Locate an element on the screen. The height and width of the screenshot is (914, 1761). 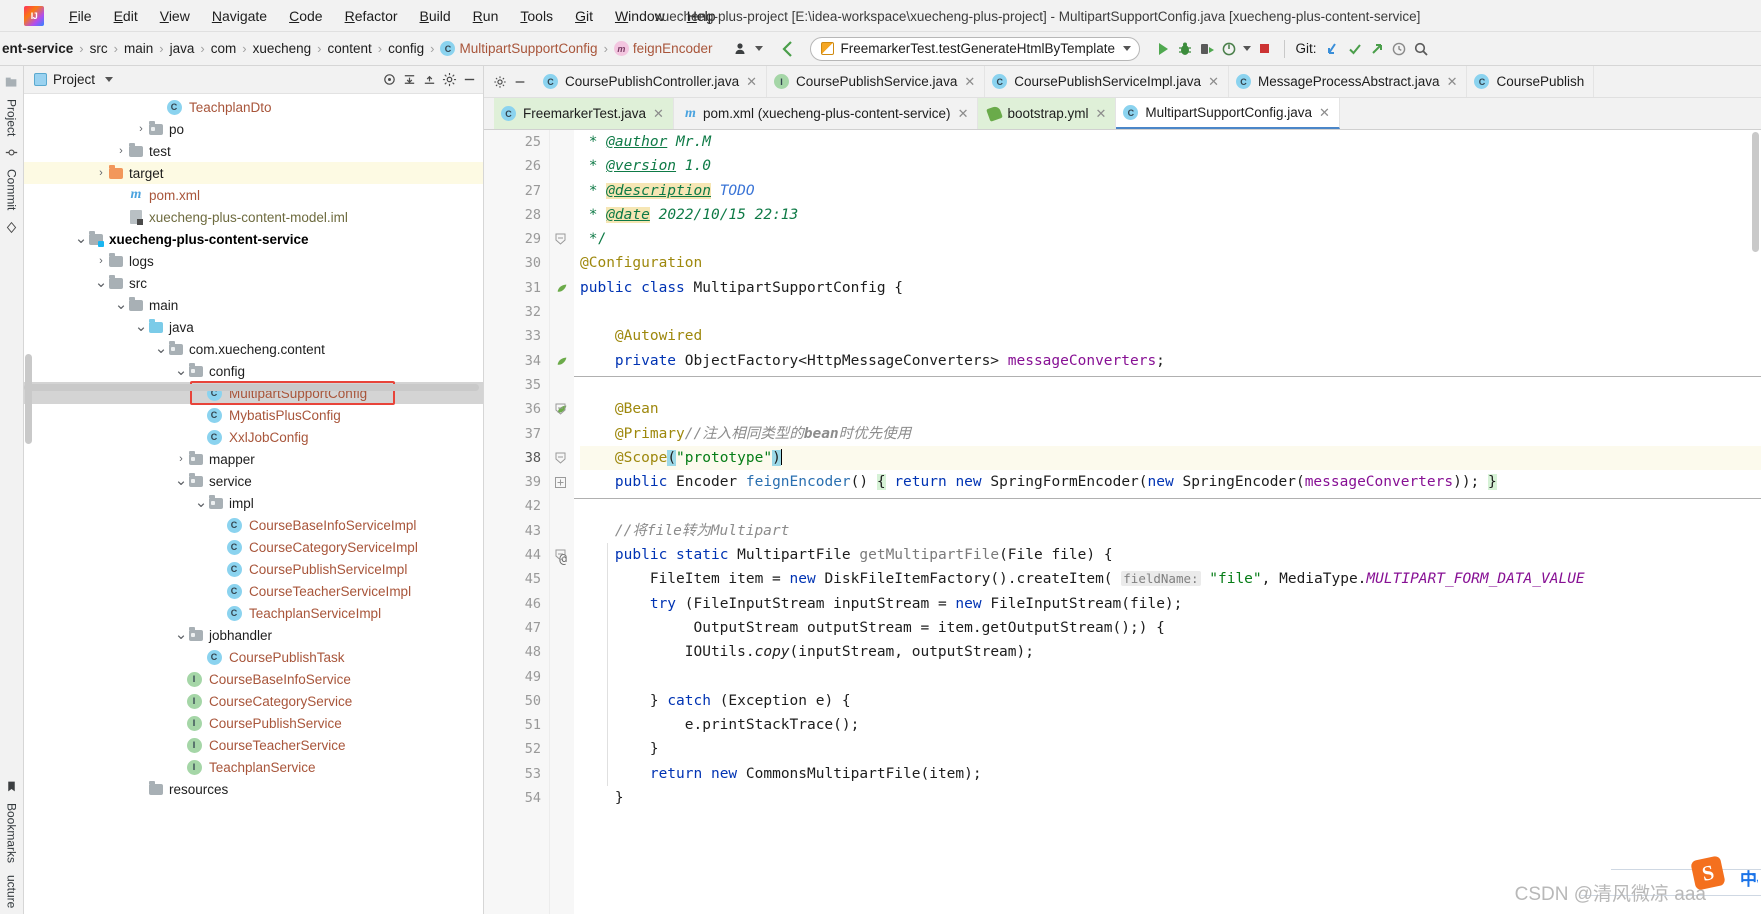
tree-node: ⌄ com.xuecheng.content is located at coordinates (253, 349).